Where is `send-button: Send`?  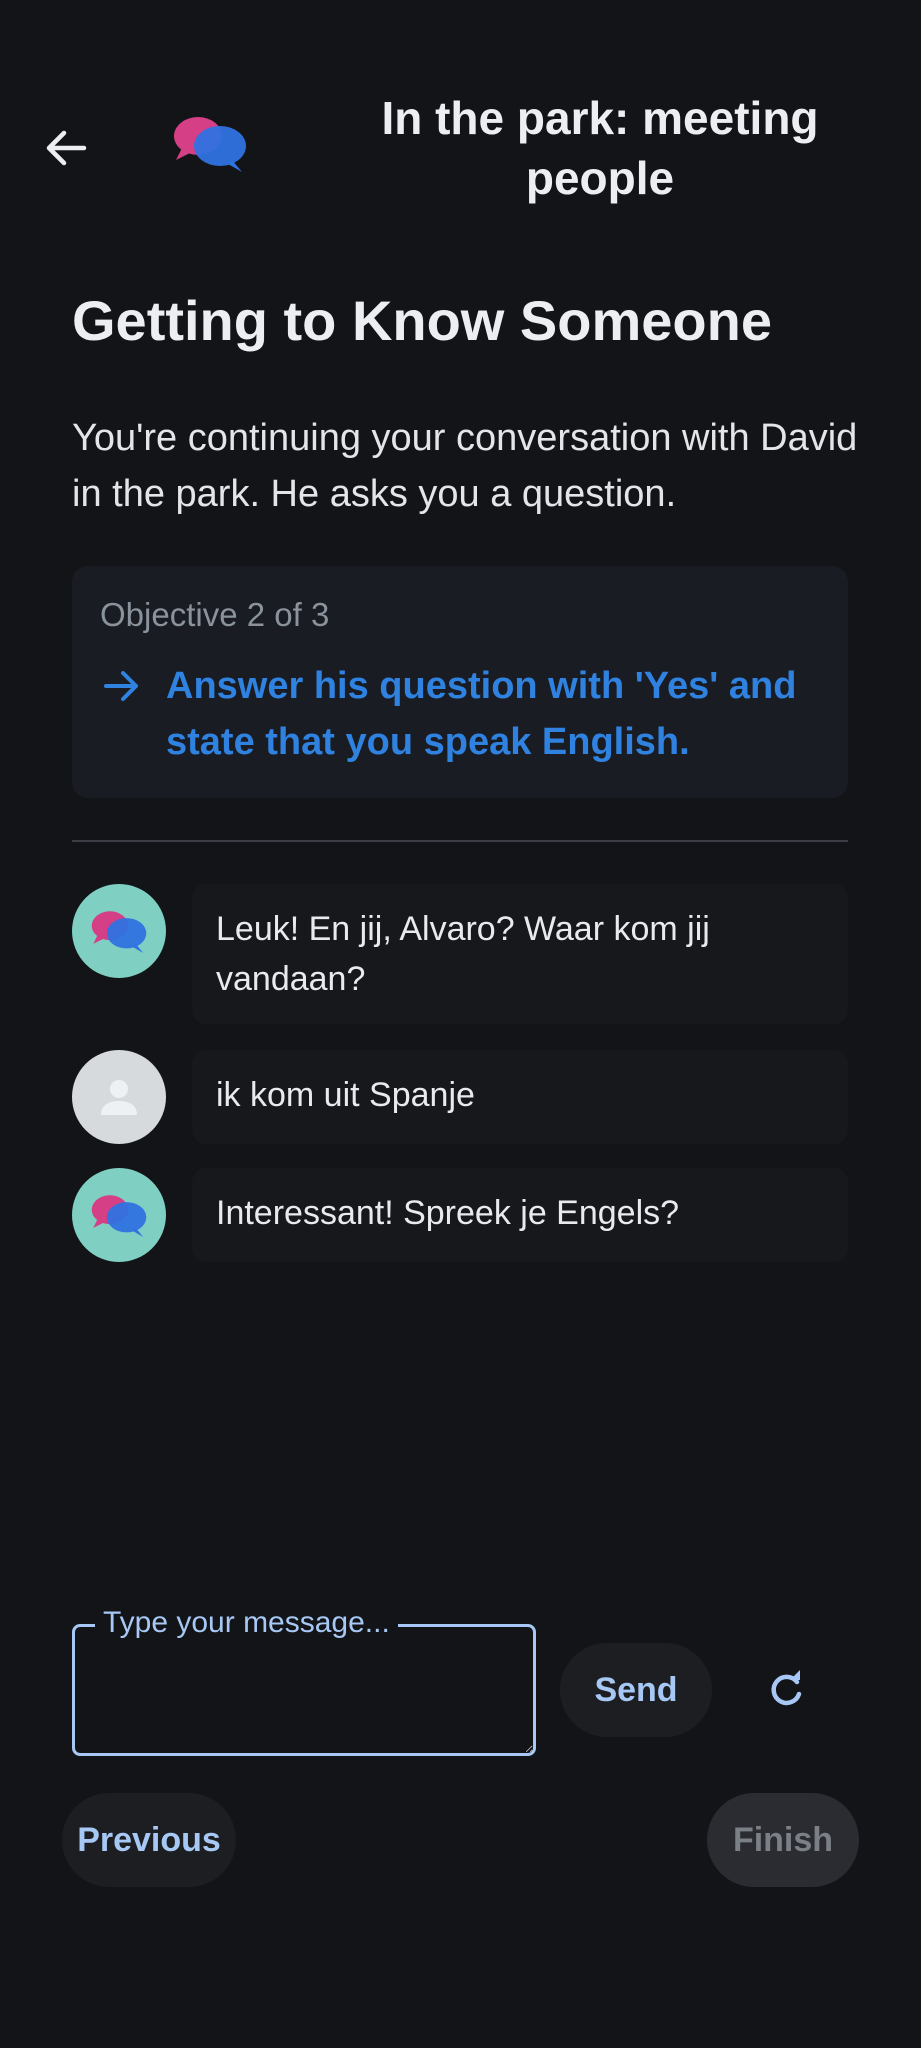
send-button: Send is located at coordinates (636, 1690).